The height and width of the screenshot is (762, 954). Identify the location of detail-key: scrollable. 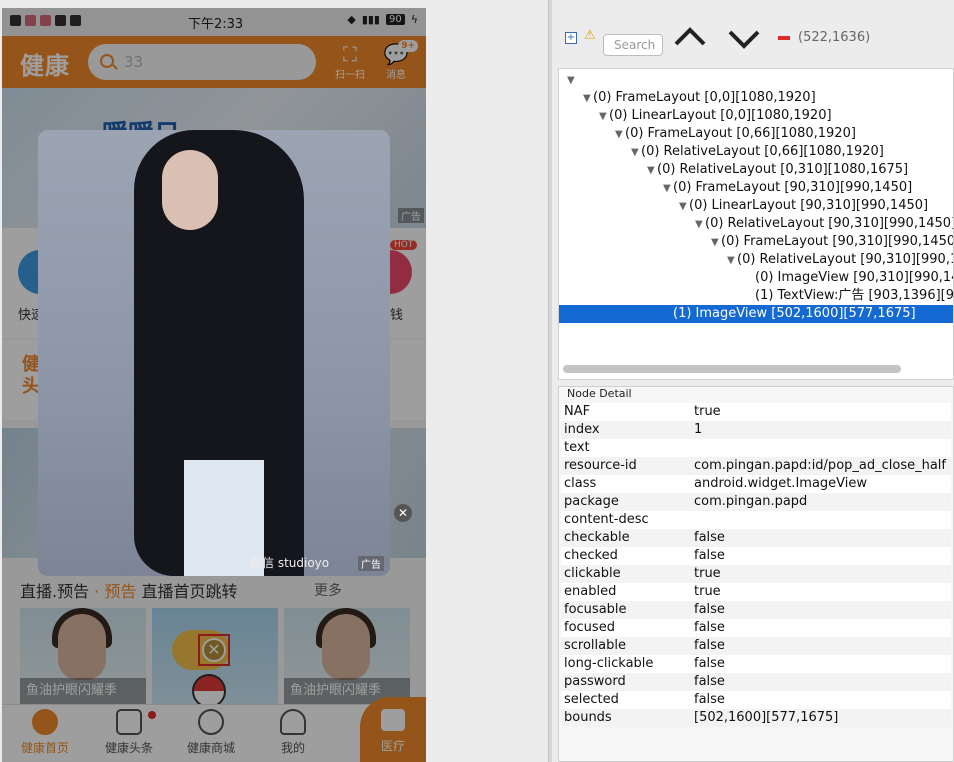
(595, 645).